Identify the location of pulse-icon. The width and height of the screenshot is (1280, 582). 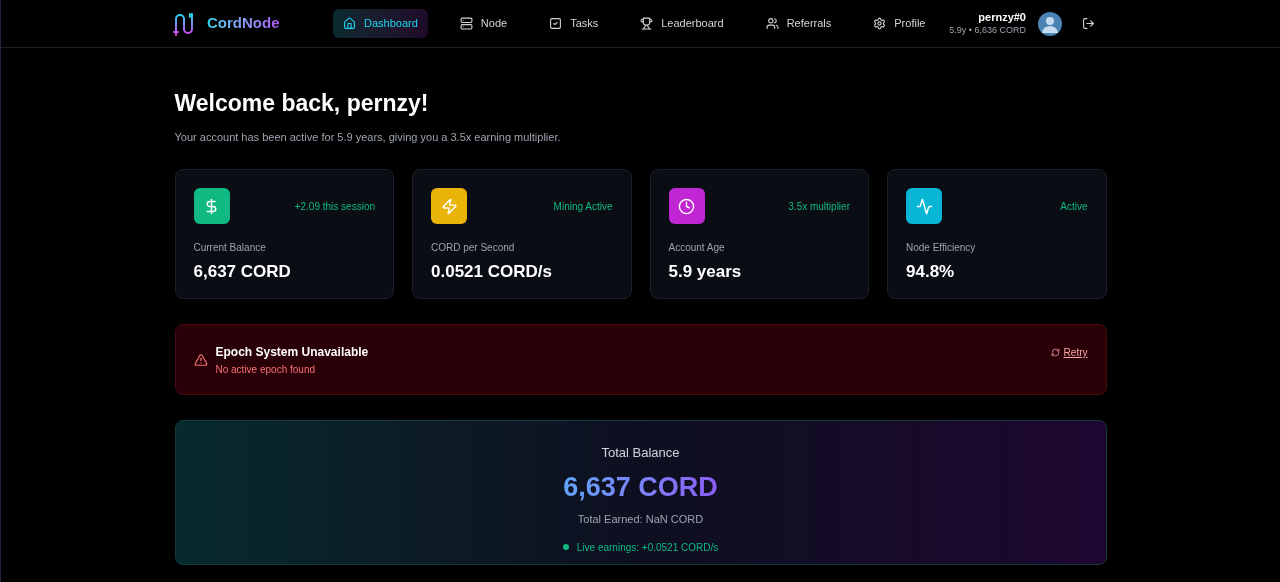
(924, 206).